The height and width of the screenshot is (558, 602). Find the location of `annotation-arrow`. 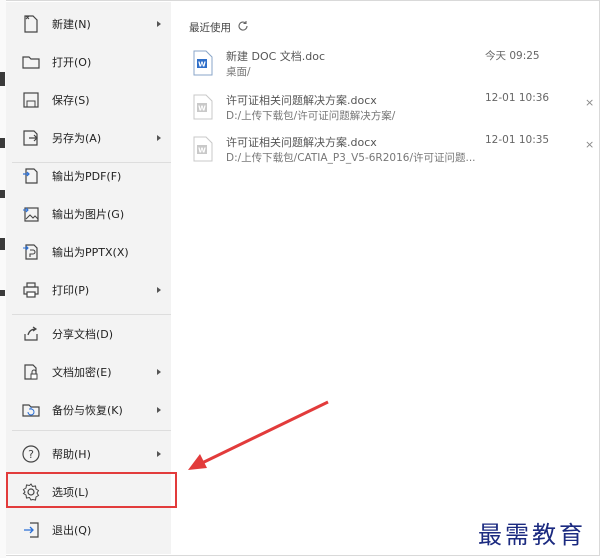

annotation-arrow is located at coordinates (258, 435).